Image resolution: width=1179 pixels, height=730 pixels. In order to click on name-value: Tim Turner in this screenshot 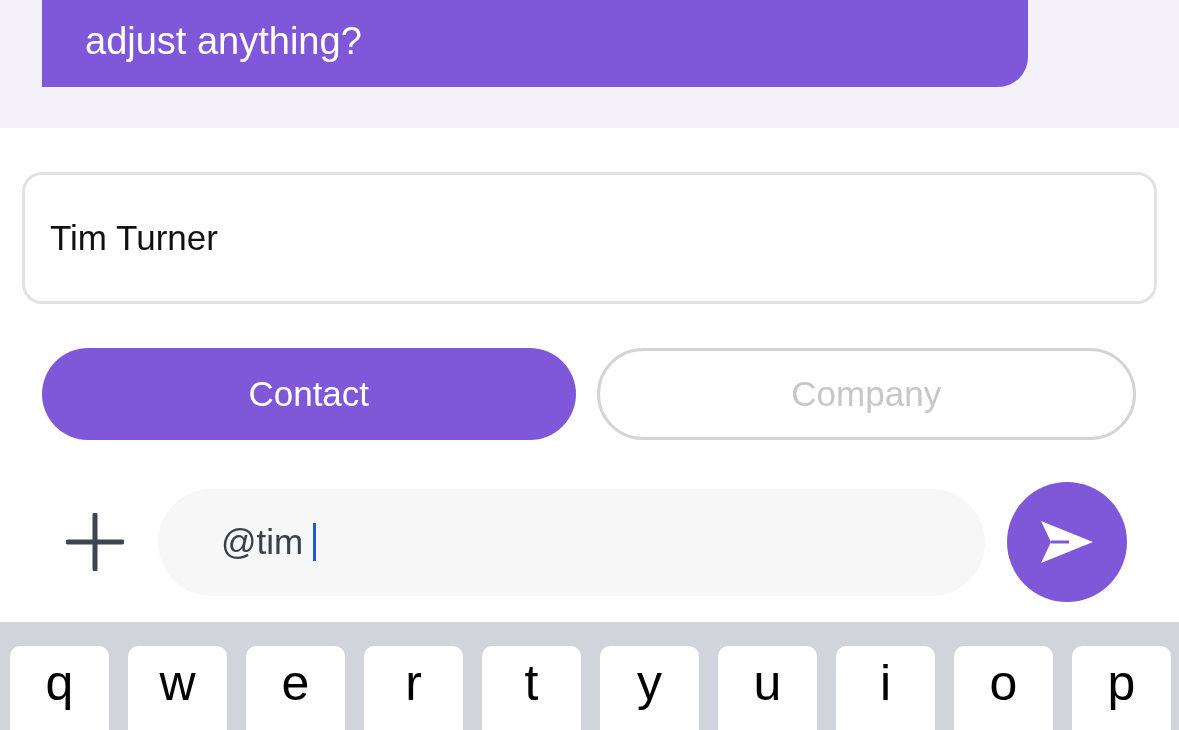, I will do `click(134, 238)`.